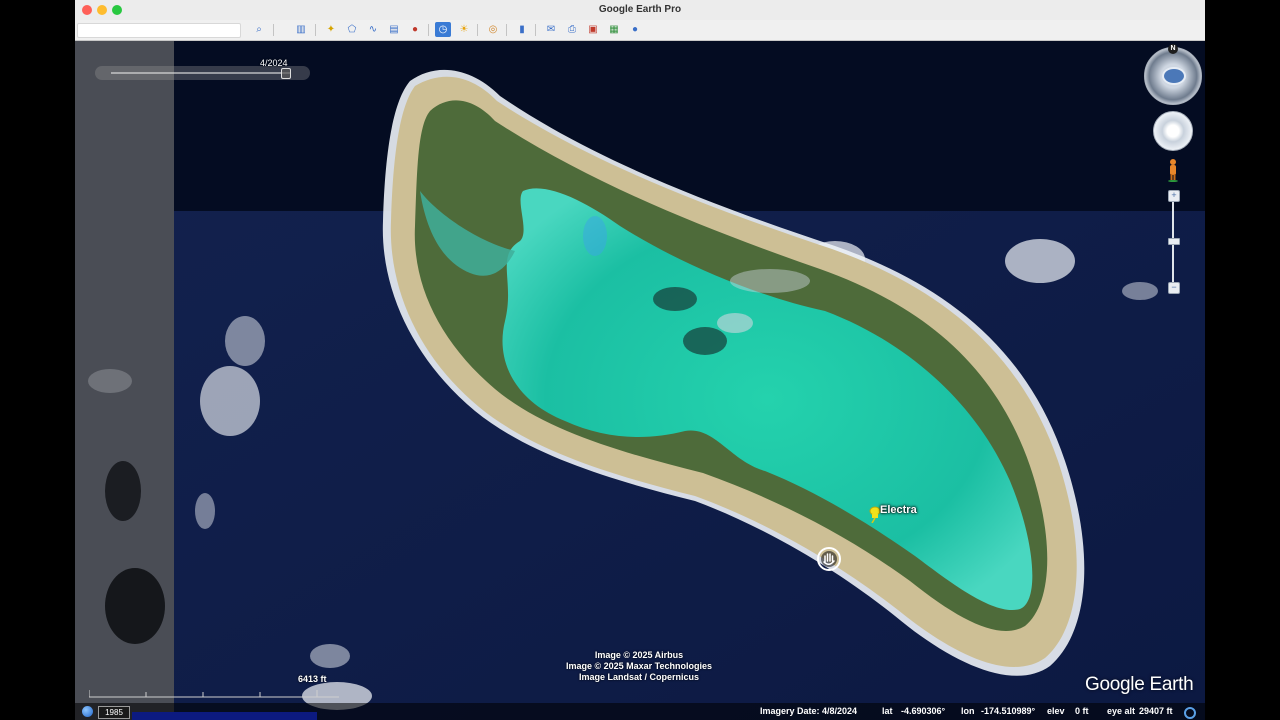 The image size is (1280, 720). Describe the element at coordinates (214, 694) in the screenshot. I see `scale-bar` at that location.